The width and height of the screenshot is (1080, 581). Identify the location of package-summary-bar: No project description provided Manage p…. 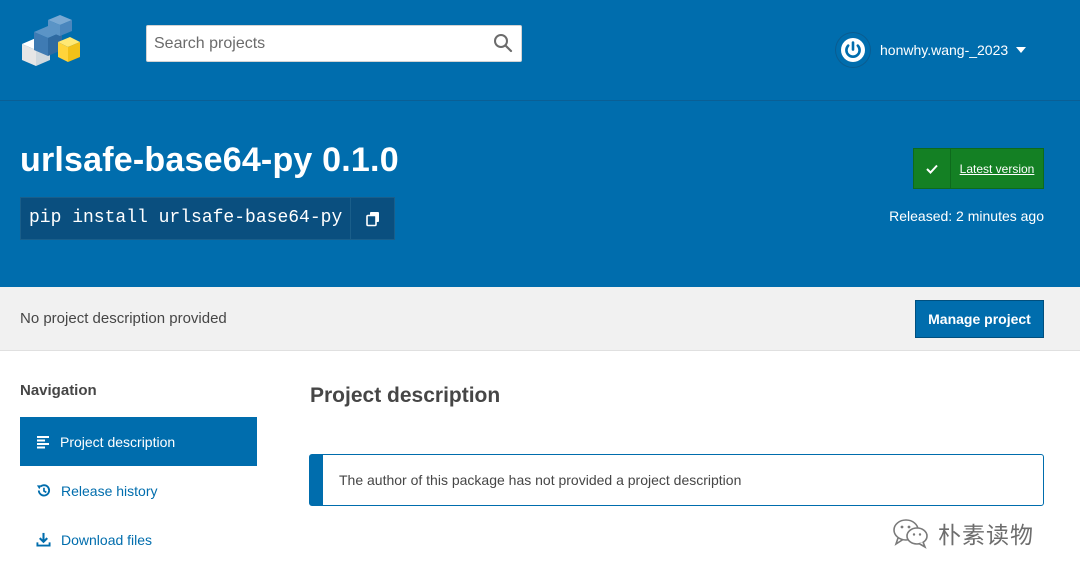
(540, 319).